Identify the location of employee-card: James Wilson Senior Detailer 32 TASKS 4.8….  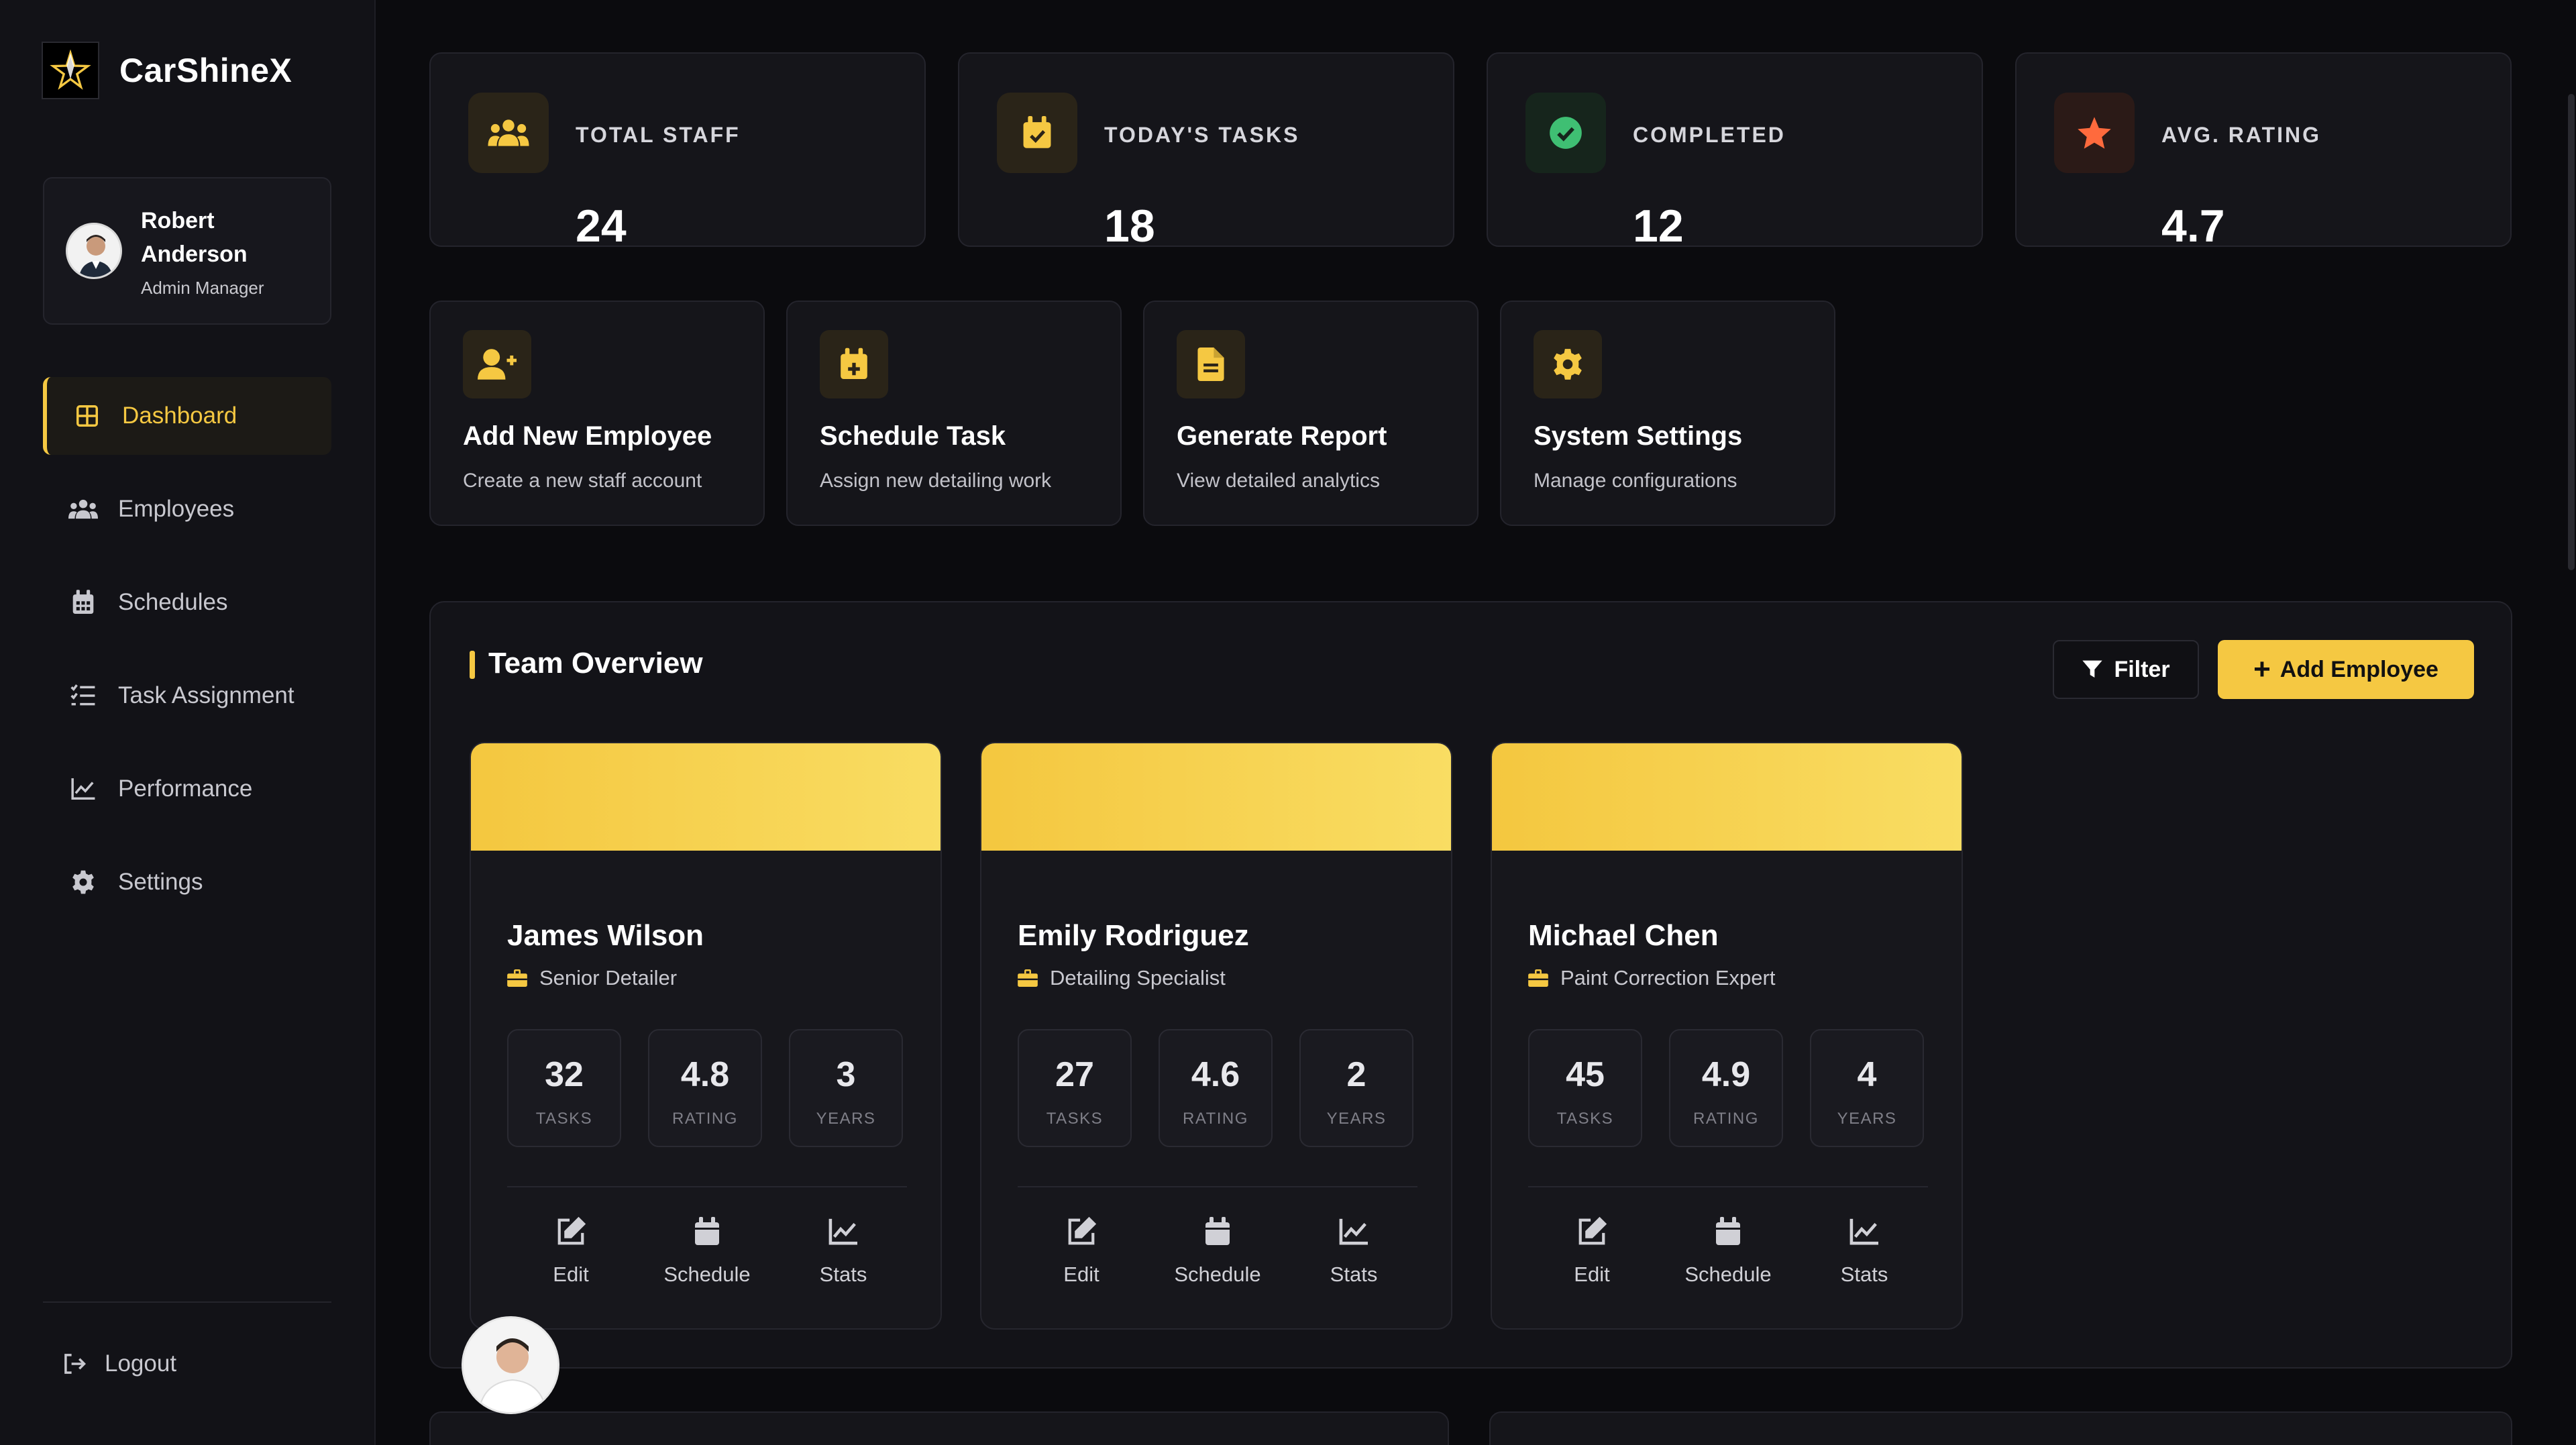
(706, 1036).